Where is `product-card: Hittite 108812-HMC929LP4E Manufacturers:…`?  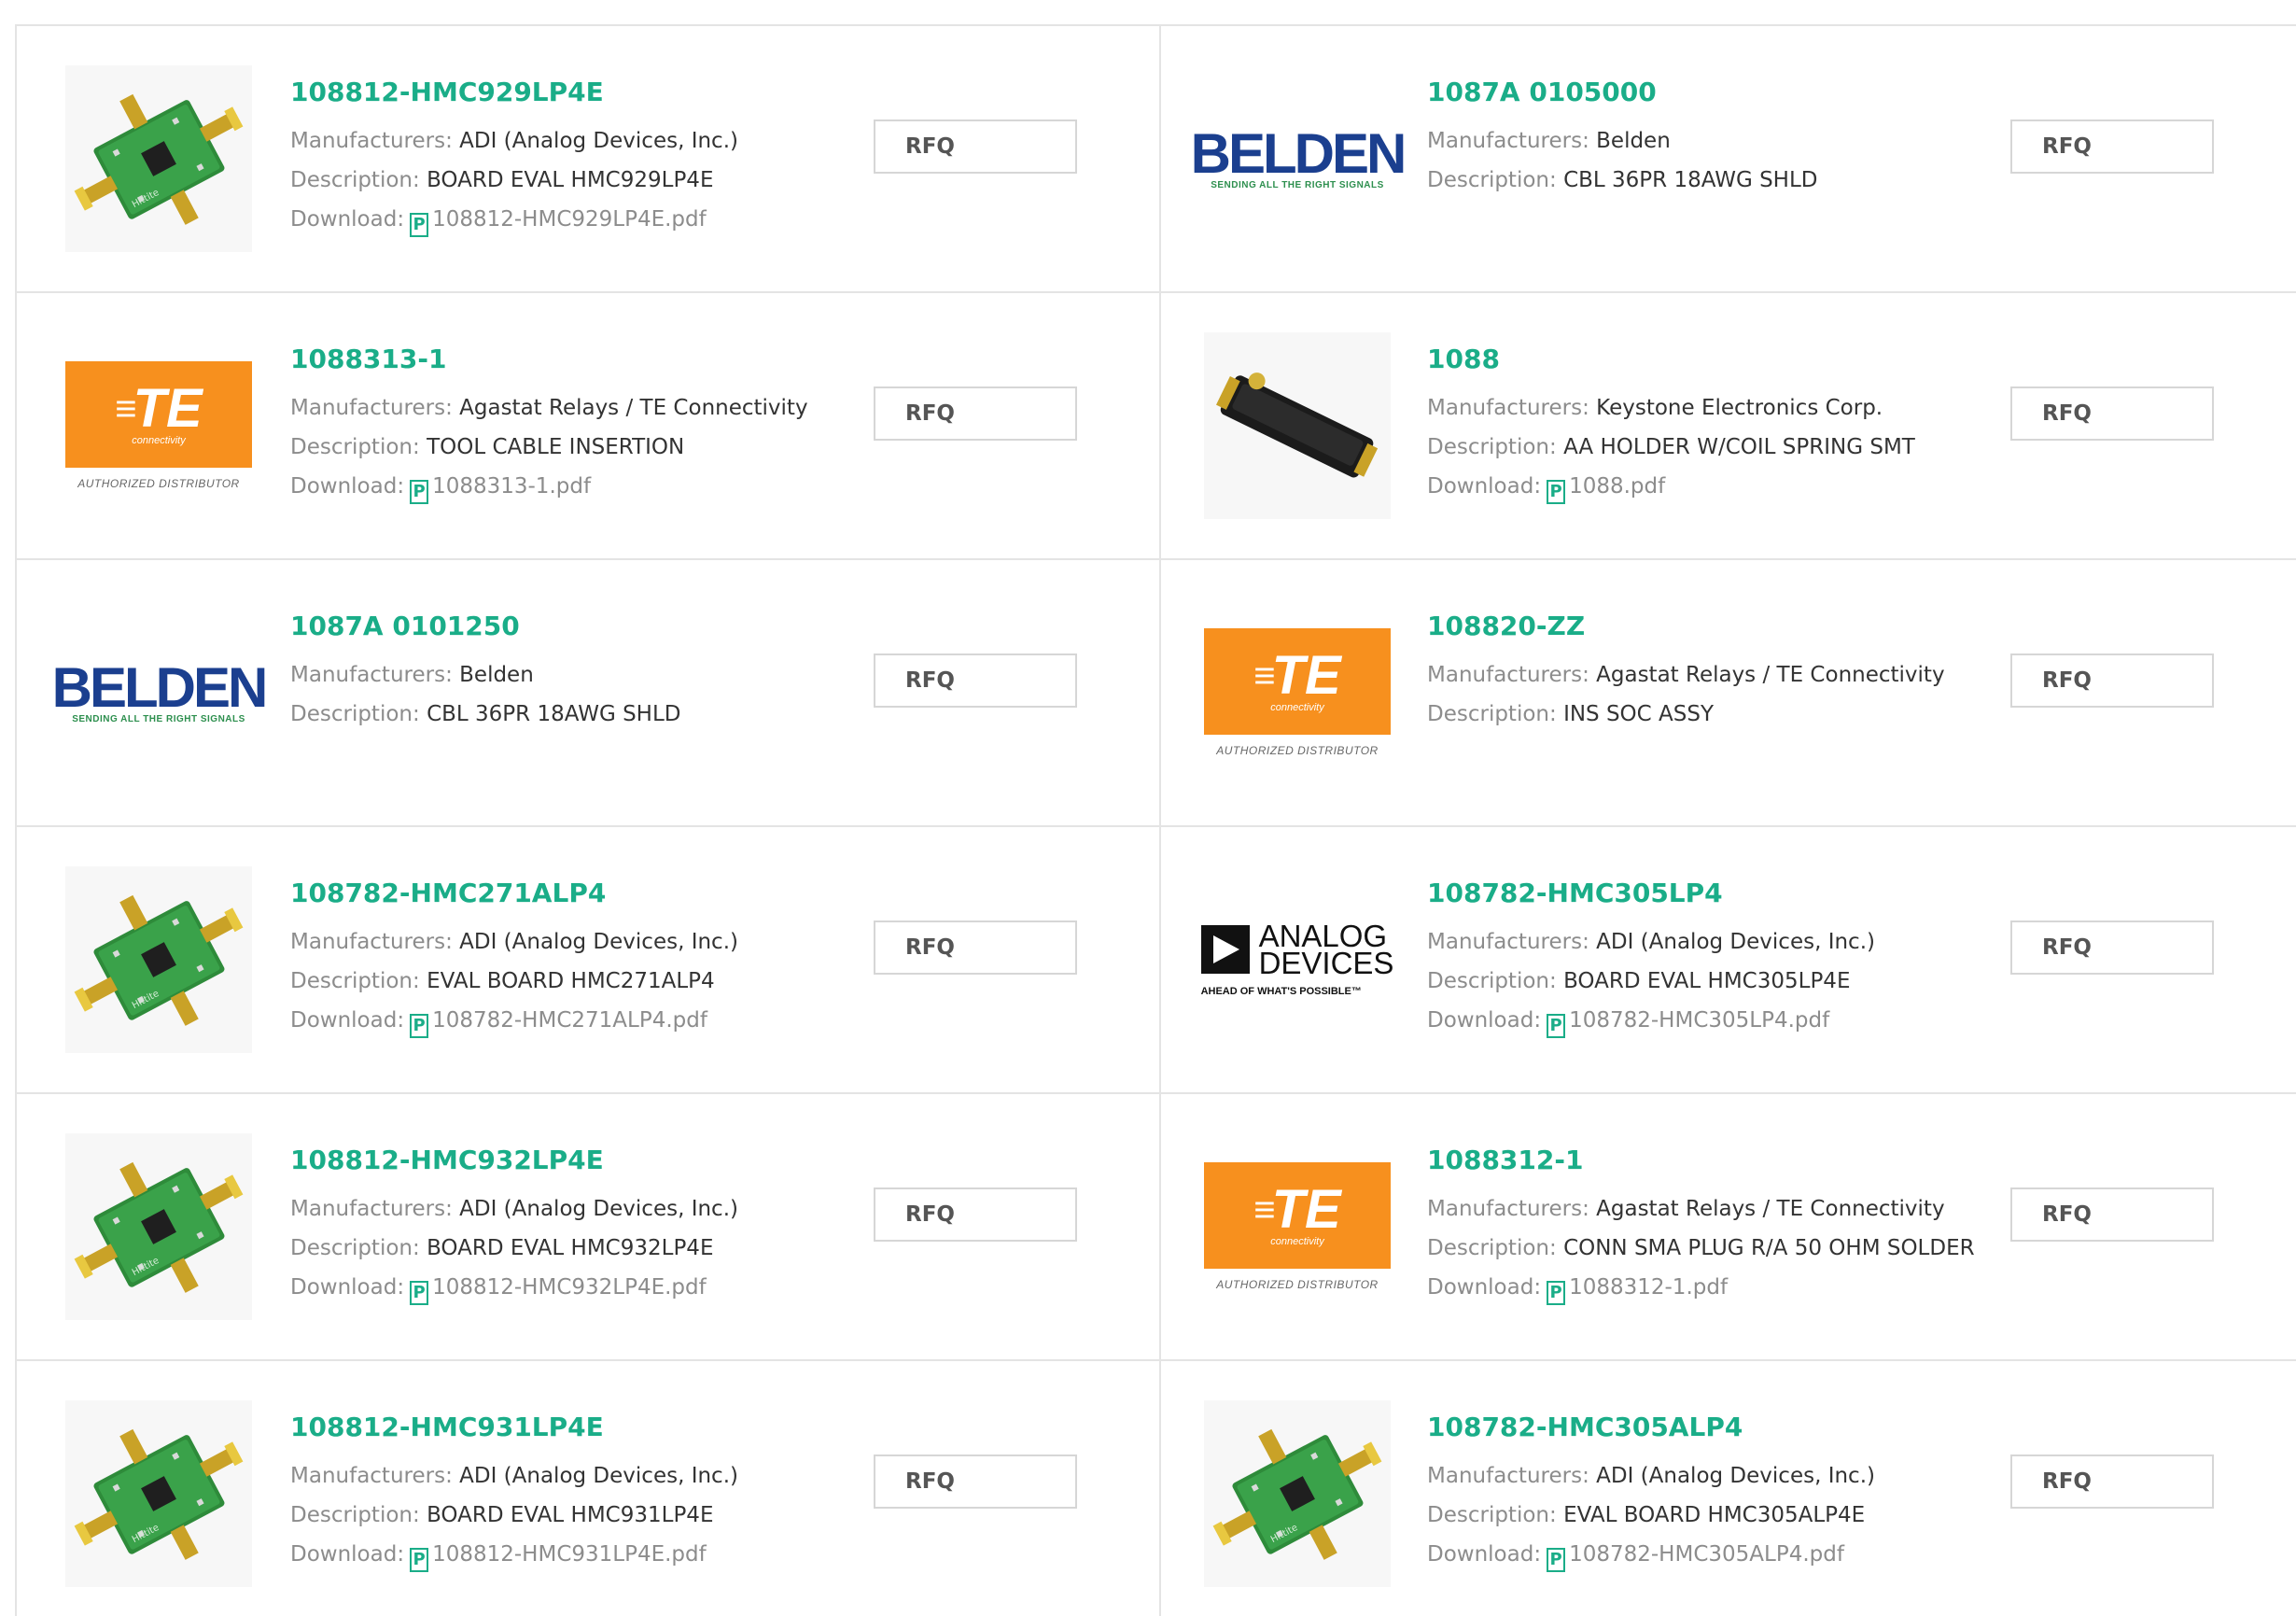
product-card: Hittite 108812-HMC929LP4E Manufacturers:… is located at coordinates (589, 159).